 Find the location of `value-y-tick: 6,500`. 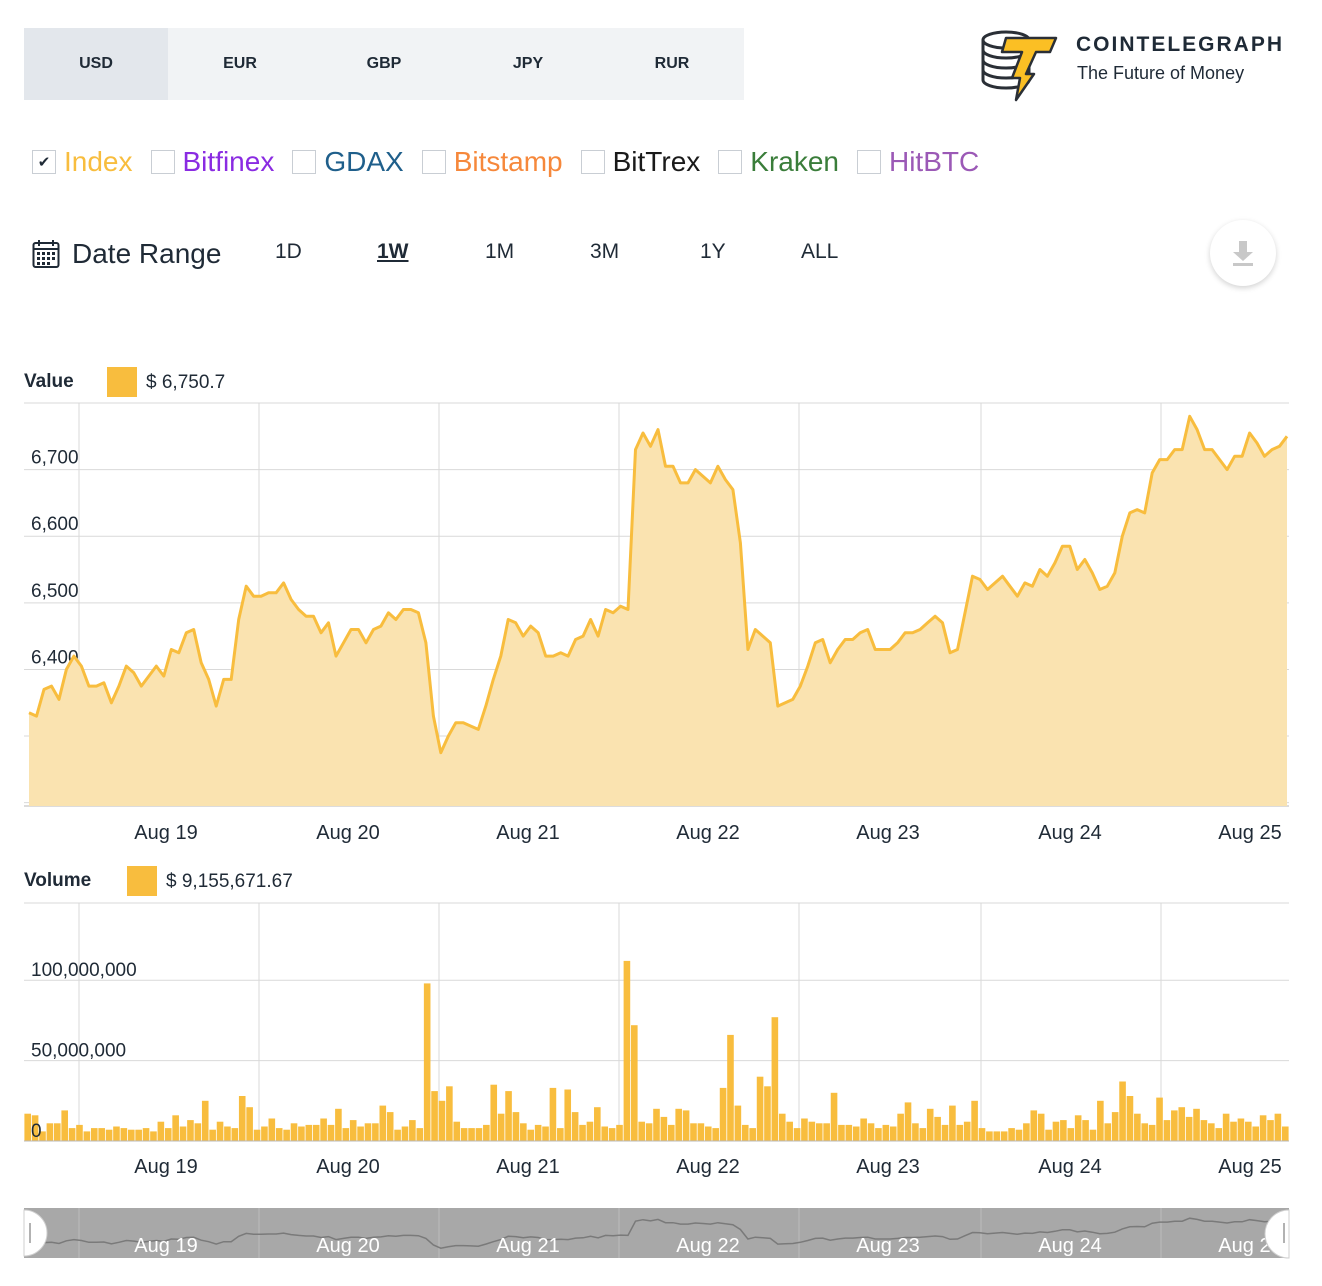

value-y-tick: 6,500 is located at coordinates (55, 591).